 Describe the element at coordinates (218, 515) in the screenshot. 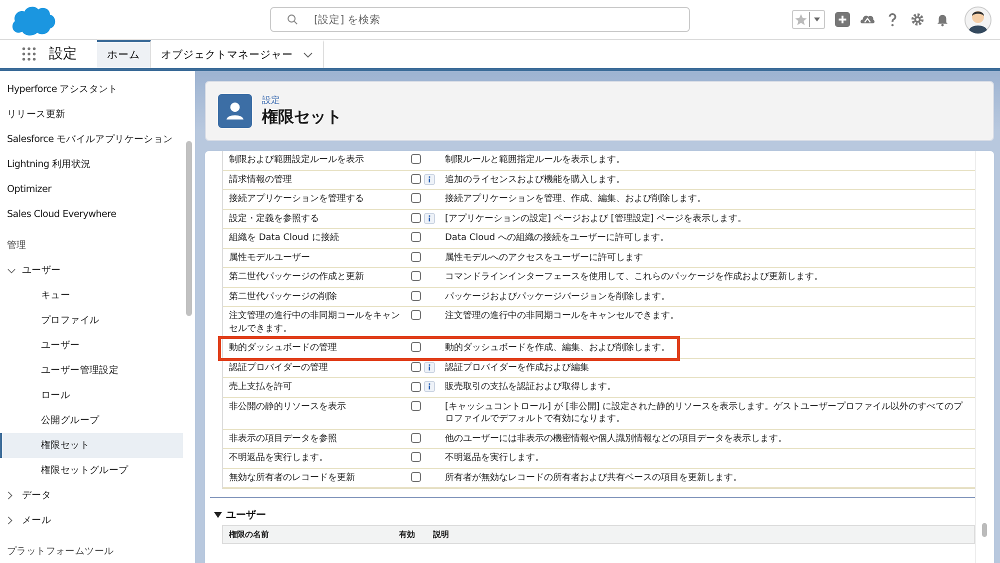

I see `triangle-down-icon` at that location.